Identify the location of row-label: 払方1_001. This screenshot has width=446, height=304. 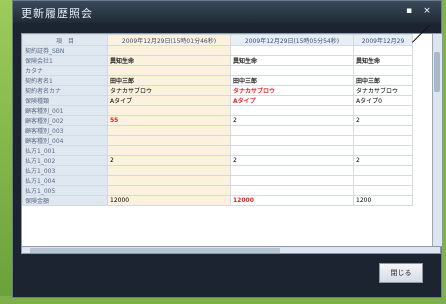
(65, 150).